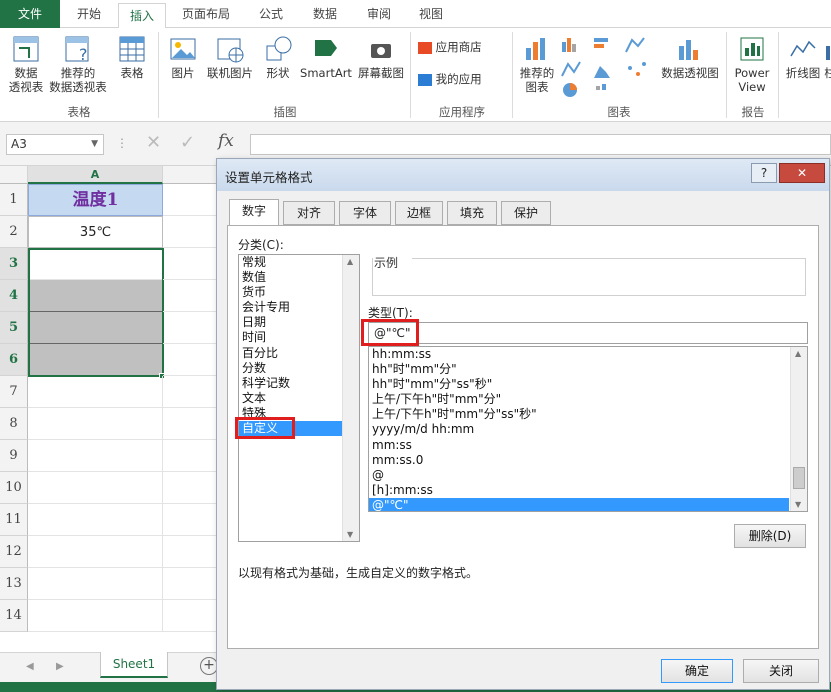  What do you see at coordinates (588, 333) in the screenshot?
I see `type-input: @"℃"` at bounding box center [588, 333].